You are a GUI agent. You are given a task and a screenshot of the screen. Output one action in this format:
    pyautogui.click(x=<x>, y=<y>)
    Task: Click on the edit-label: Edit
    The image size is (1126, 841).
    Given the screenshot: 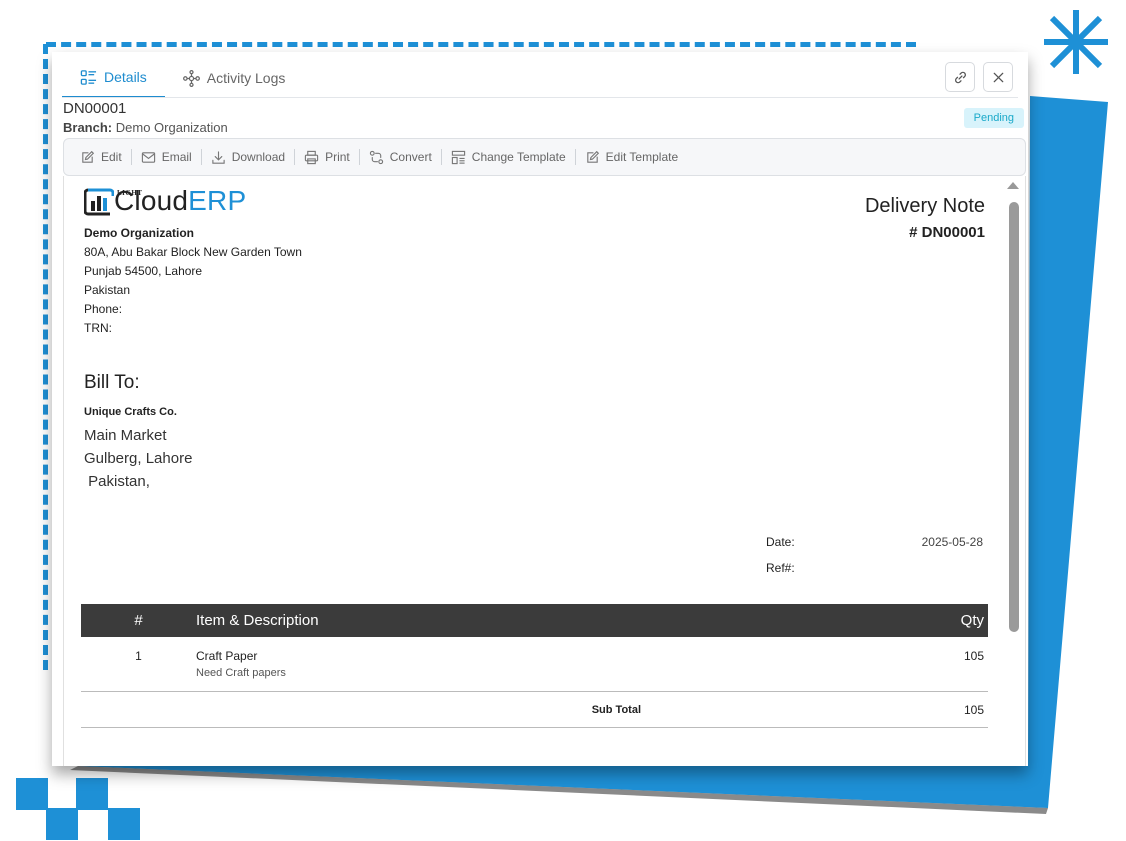 What is the action you would take?
    pyautogui.click(x=111, y=157)
    